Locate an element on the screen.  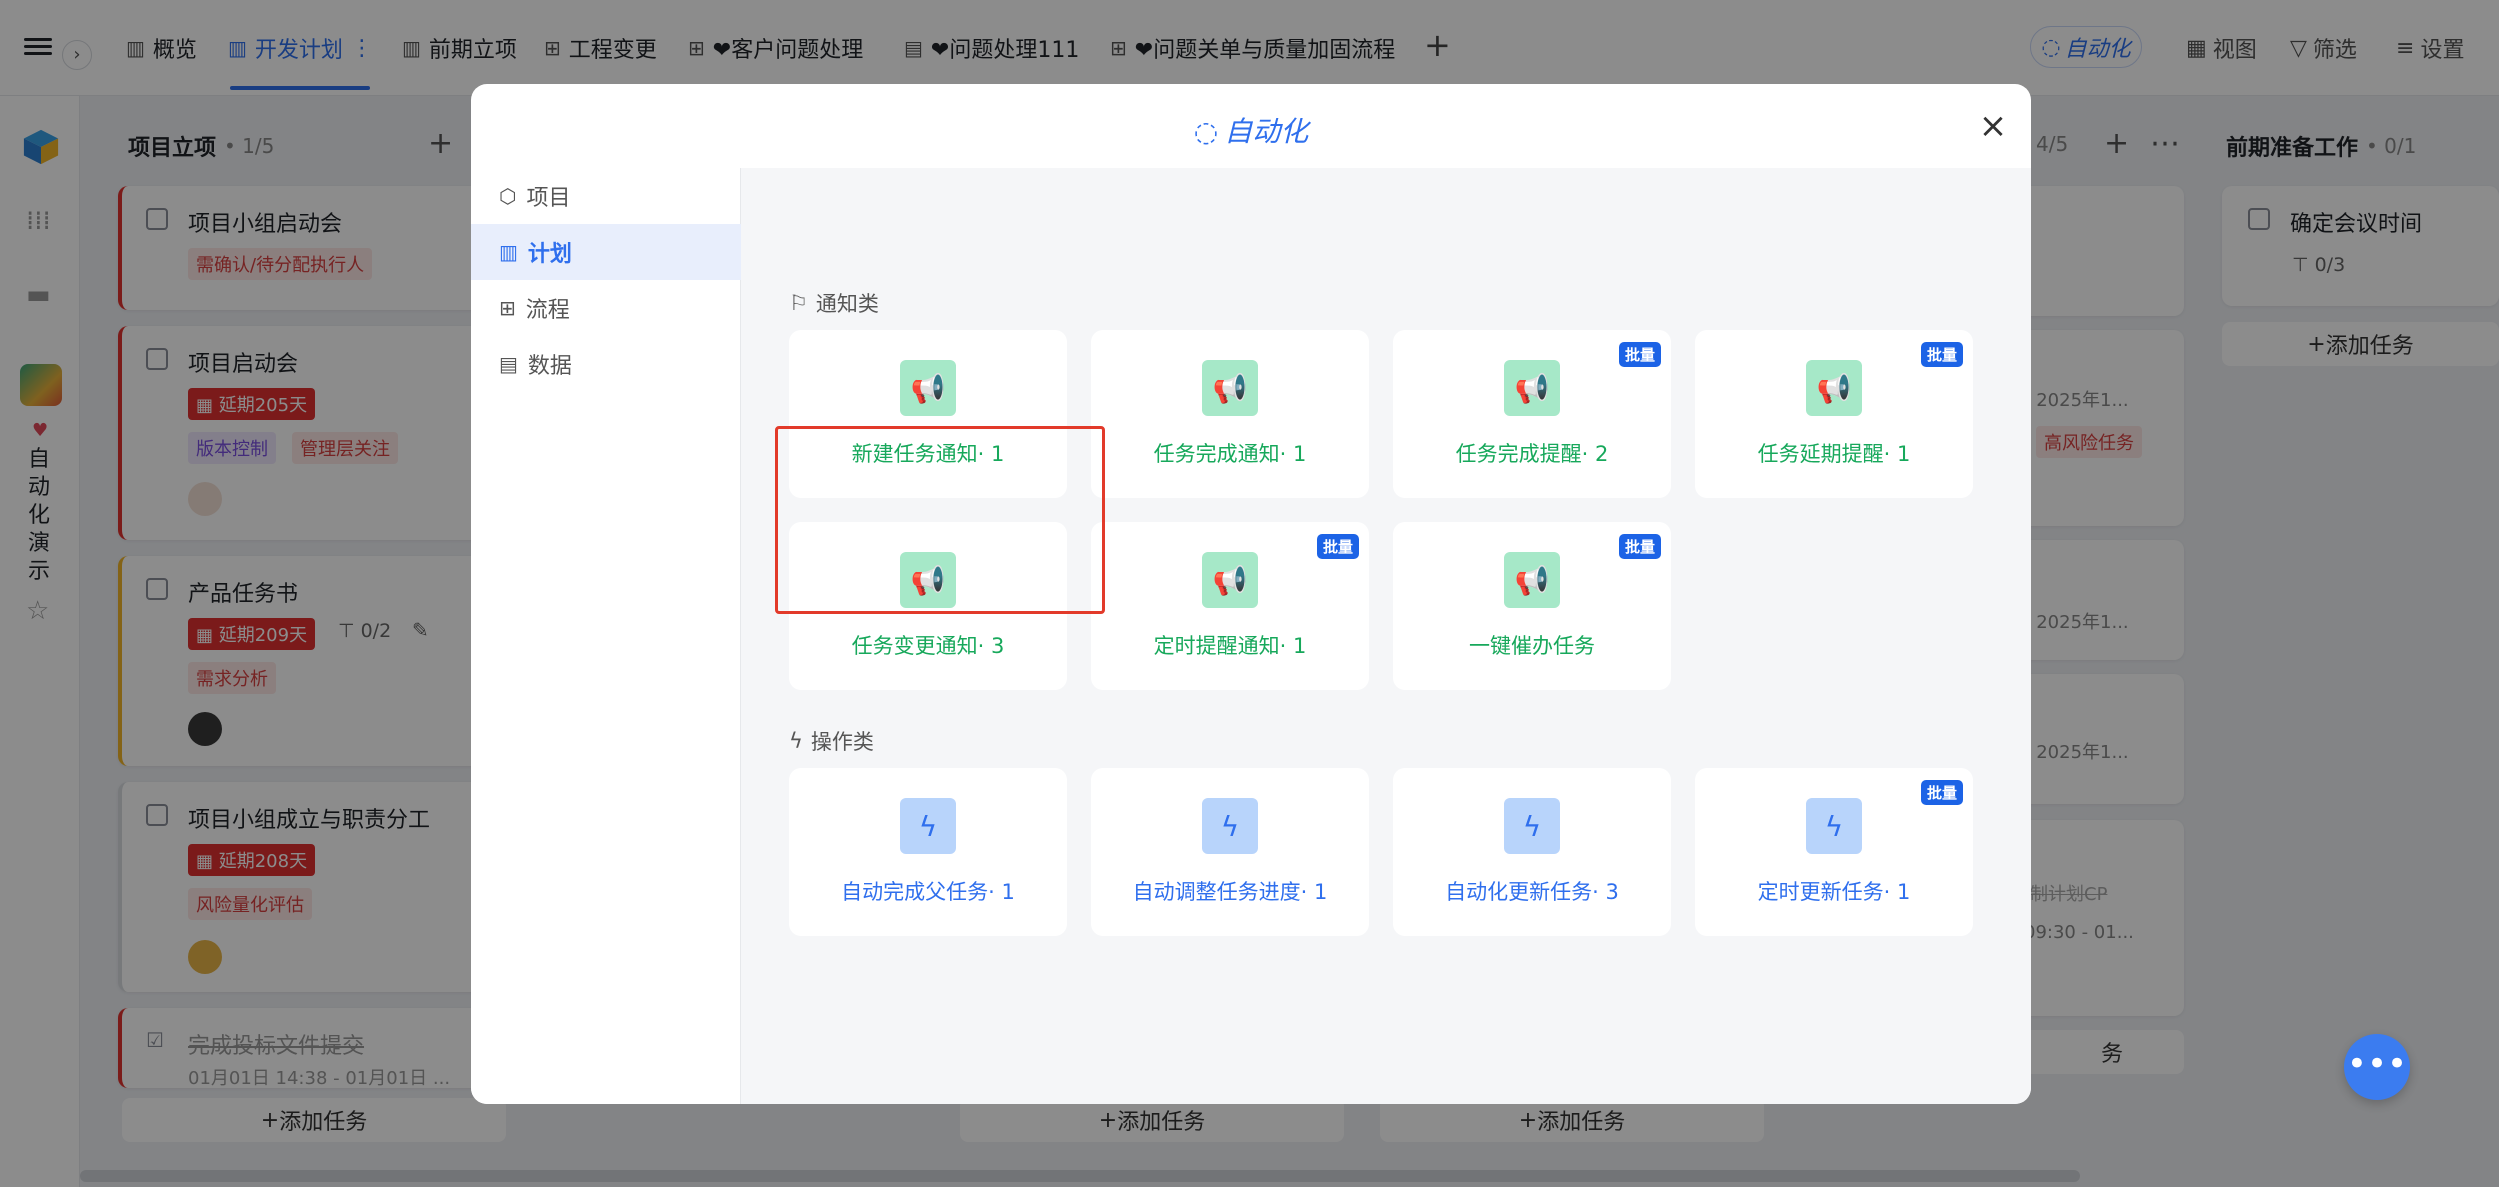
automation-card-task-done-notify: 📢 任务完成通知· 1 is located at coordinates (1230, 414).